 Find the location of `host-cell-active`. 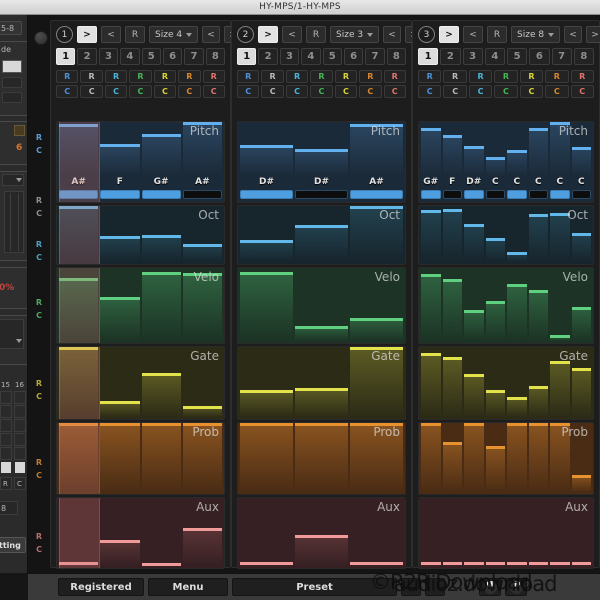

host-cell-active is located at coordinates (6, 467).